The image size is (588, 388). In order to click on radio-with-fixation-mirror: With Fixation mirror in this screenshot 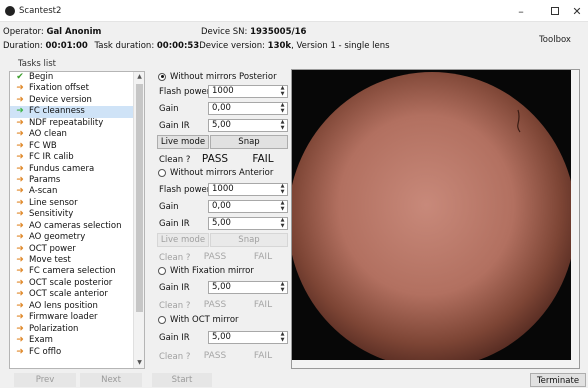, I will do `click(206, 270)`.